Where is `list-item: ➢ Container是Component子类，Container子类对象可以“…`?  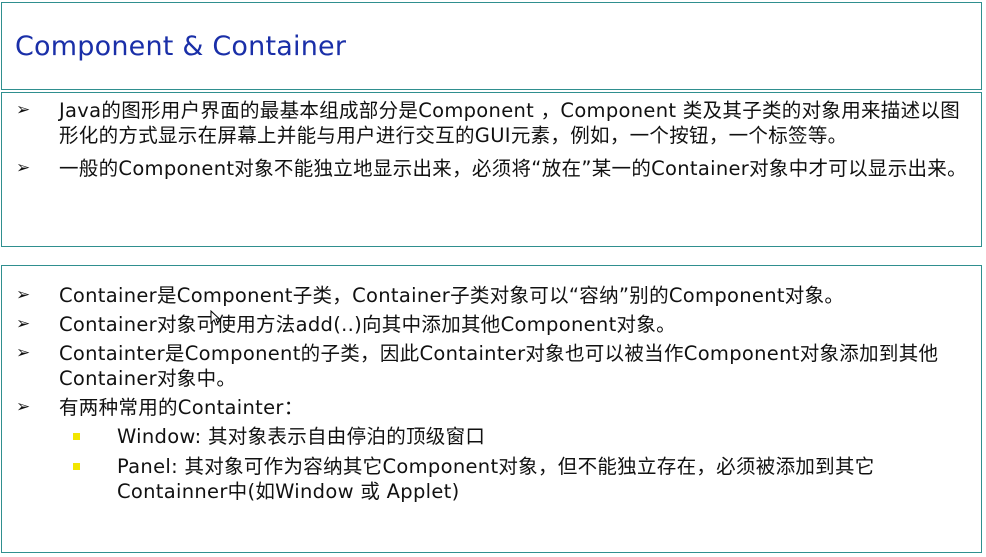 list-item: ➢ Container是Component子类，Container子类对象可以“… is located at coordinates (491, 295).